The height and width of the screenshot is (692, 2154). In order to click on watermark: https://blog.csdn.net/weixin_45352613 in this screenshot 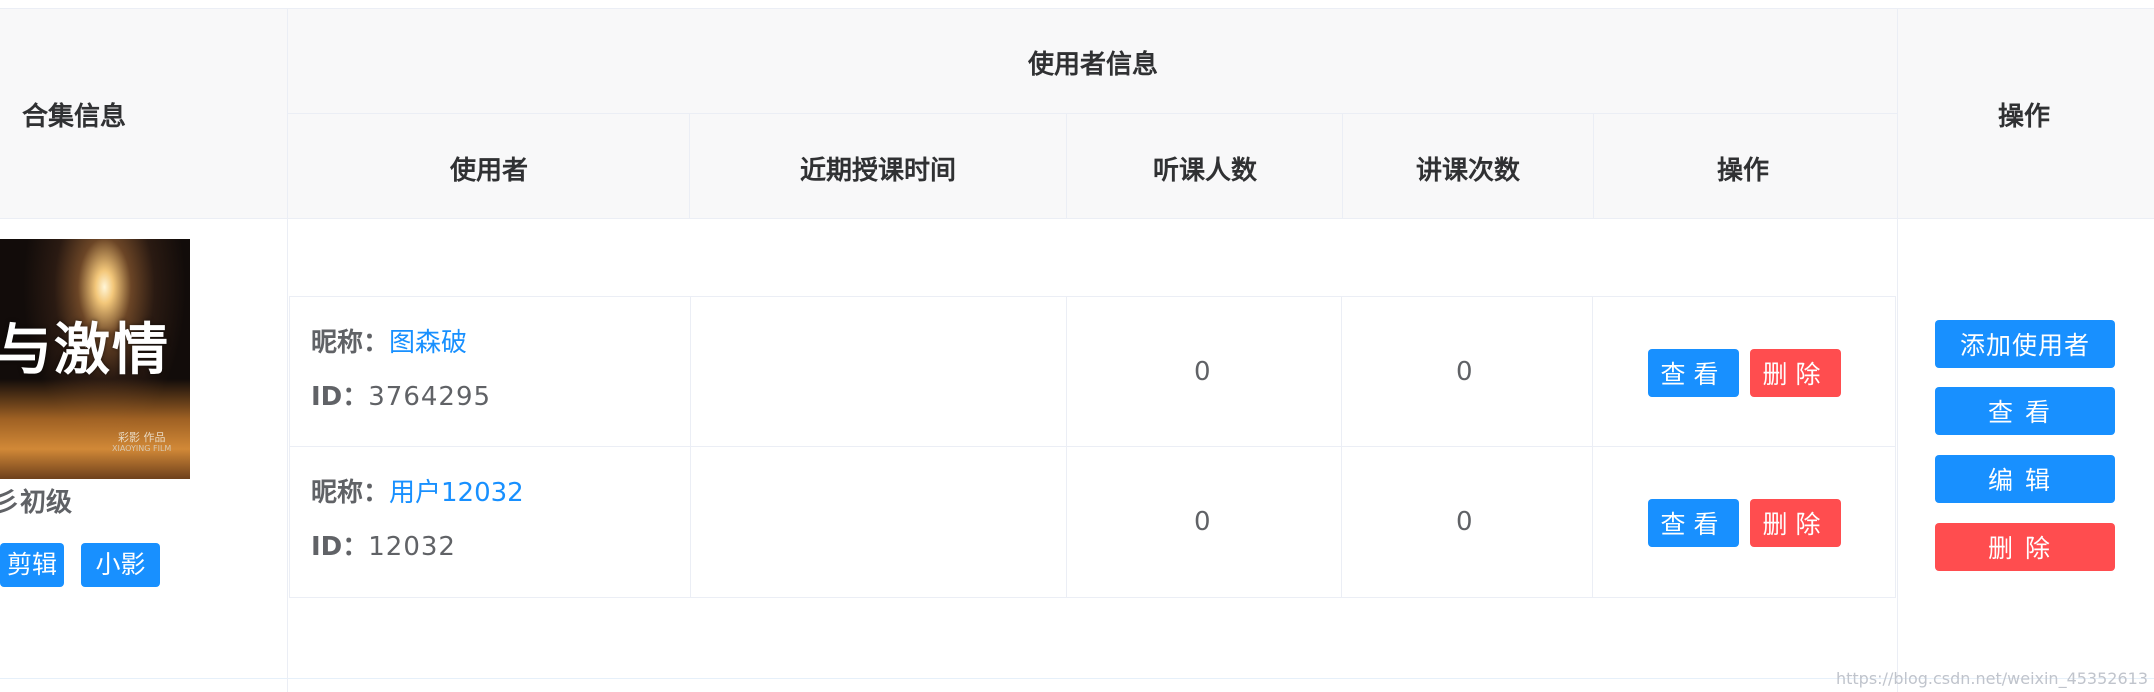, I will do `click(1991, 678)`.